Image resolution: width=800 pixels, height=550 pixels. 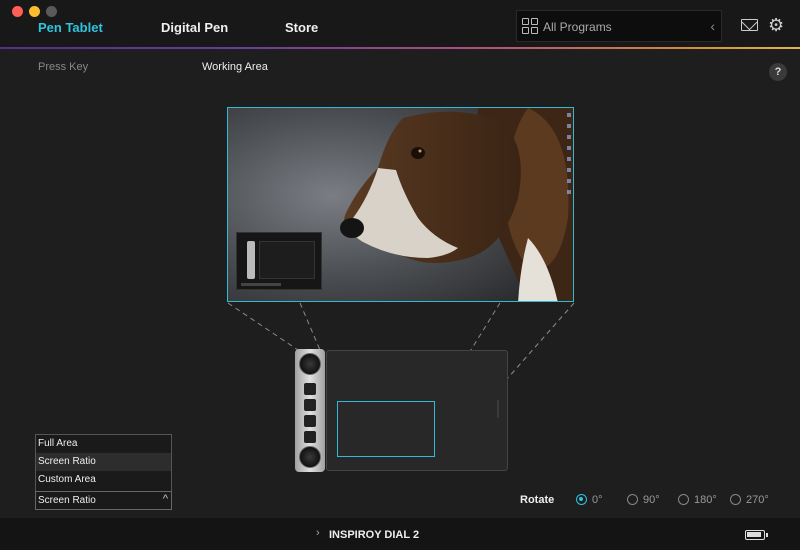 What do you see at coordinates (165, 499) in the screenshot?
I see `chevron-up-icon: ^` at bounding box center [165, 499].